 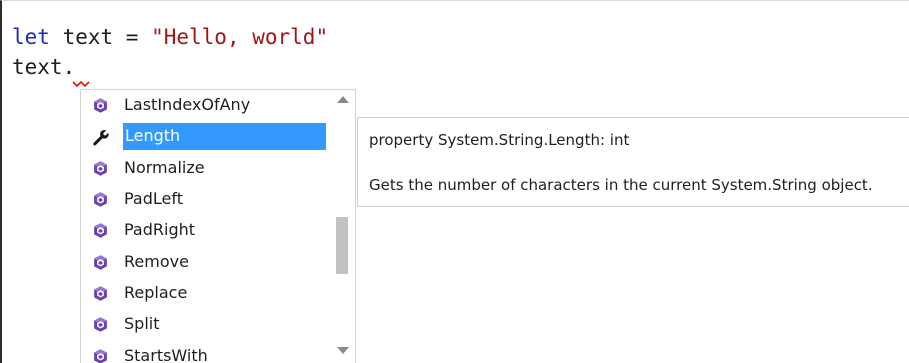 I want to click on completion-item: LastIndexOfAny, so click(x=206, y=105).